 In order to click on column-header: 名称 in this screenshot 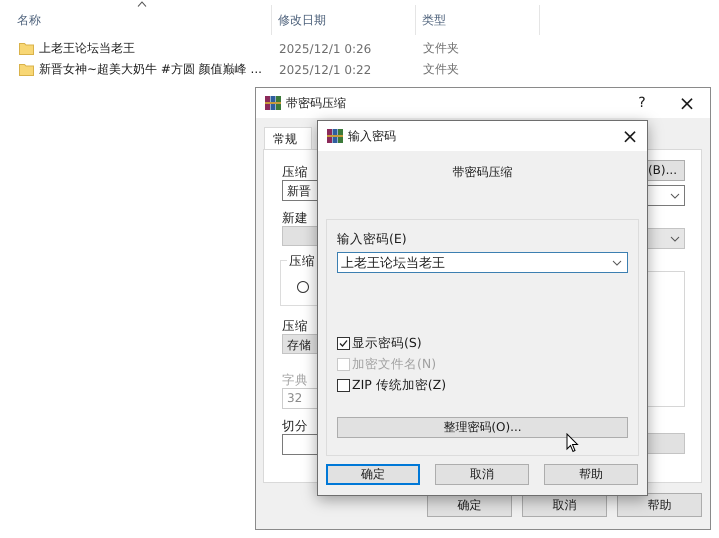, I will do `click(136, 20)`.